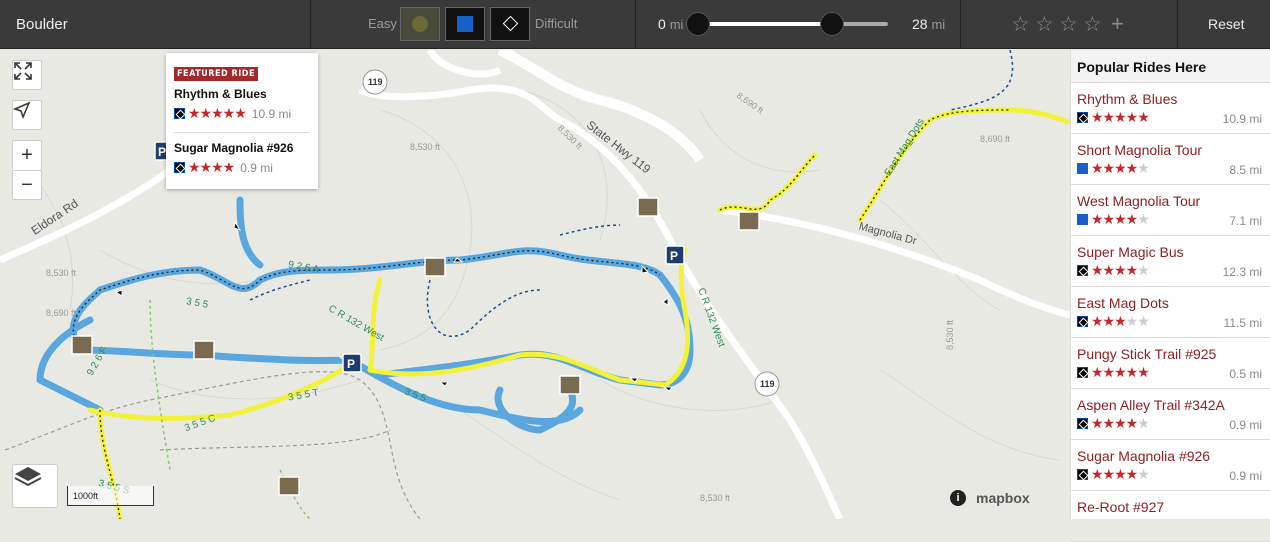 This screenshot has height=542, width=1270. Describe the element at coordinates (1003, 498) in the screenshot. I see `mapbox-logo: mapbox` at that location.